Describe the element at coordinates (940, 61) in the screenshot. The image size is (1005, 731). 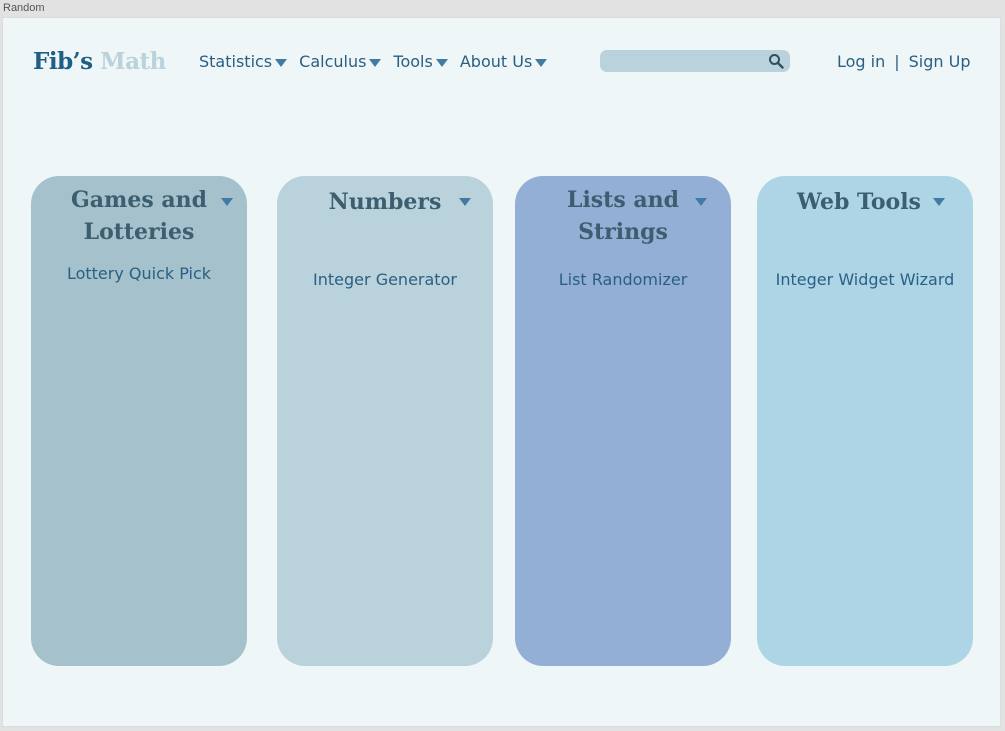
I see `signup-link: Sign Up` at that location.